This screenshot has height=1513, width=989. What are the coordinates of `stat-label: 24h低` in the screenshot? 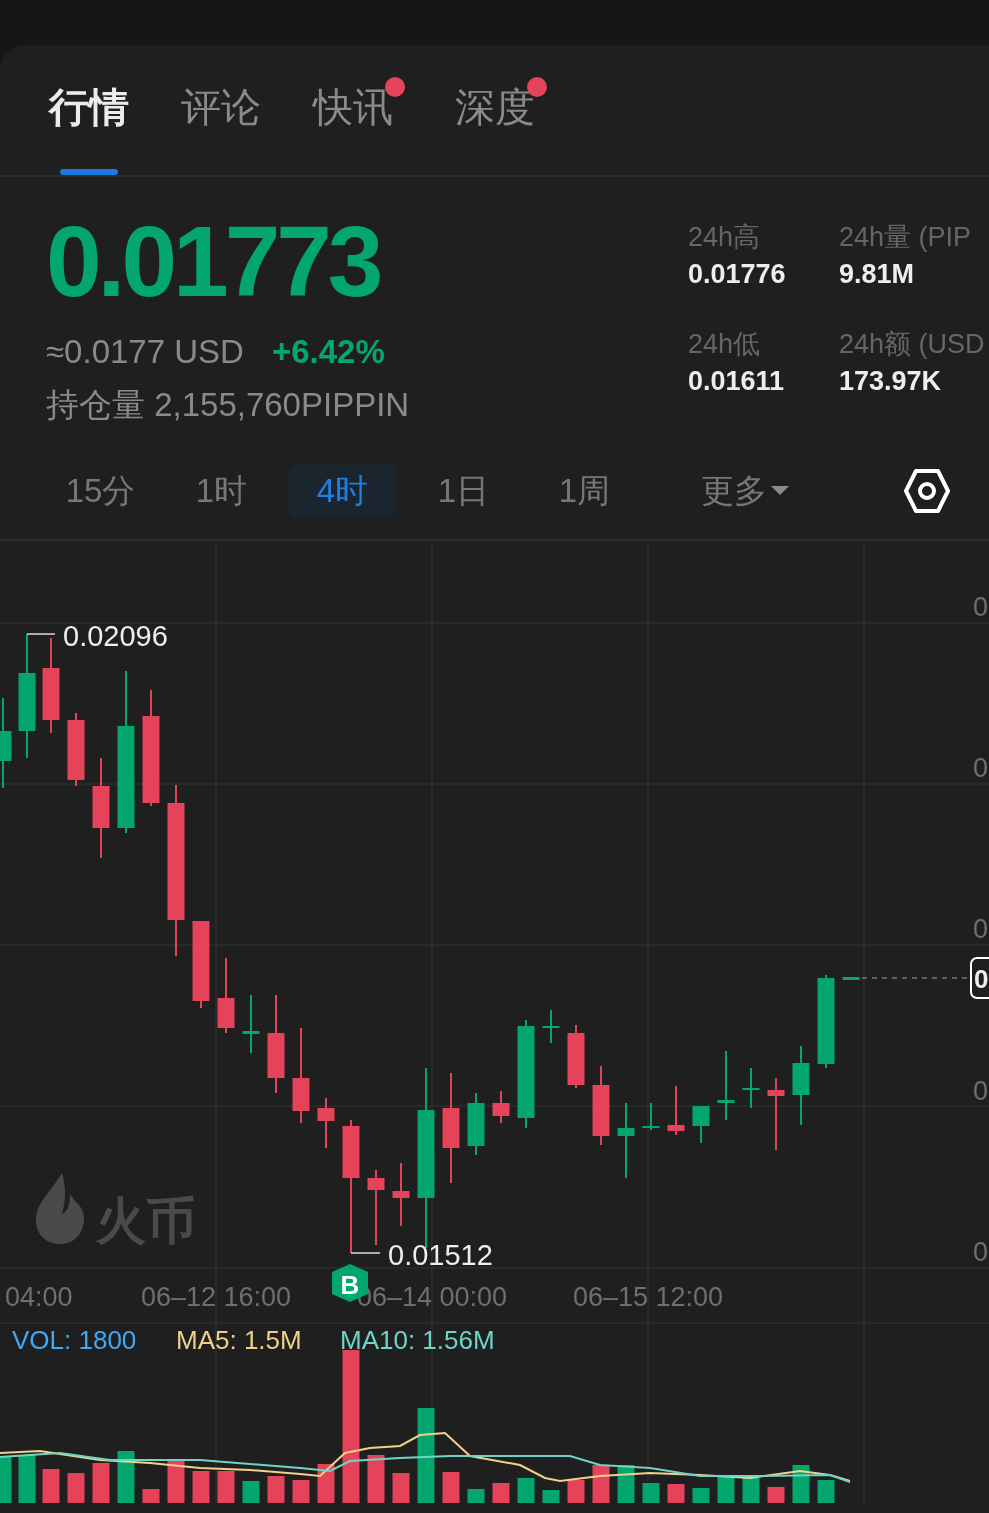 It's located at (725, 344).